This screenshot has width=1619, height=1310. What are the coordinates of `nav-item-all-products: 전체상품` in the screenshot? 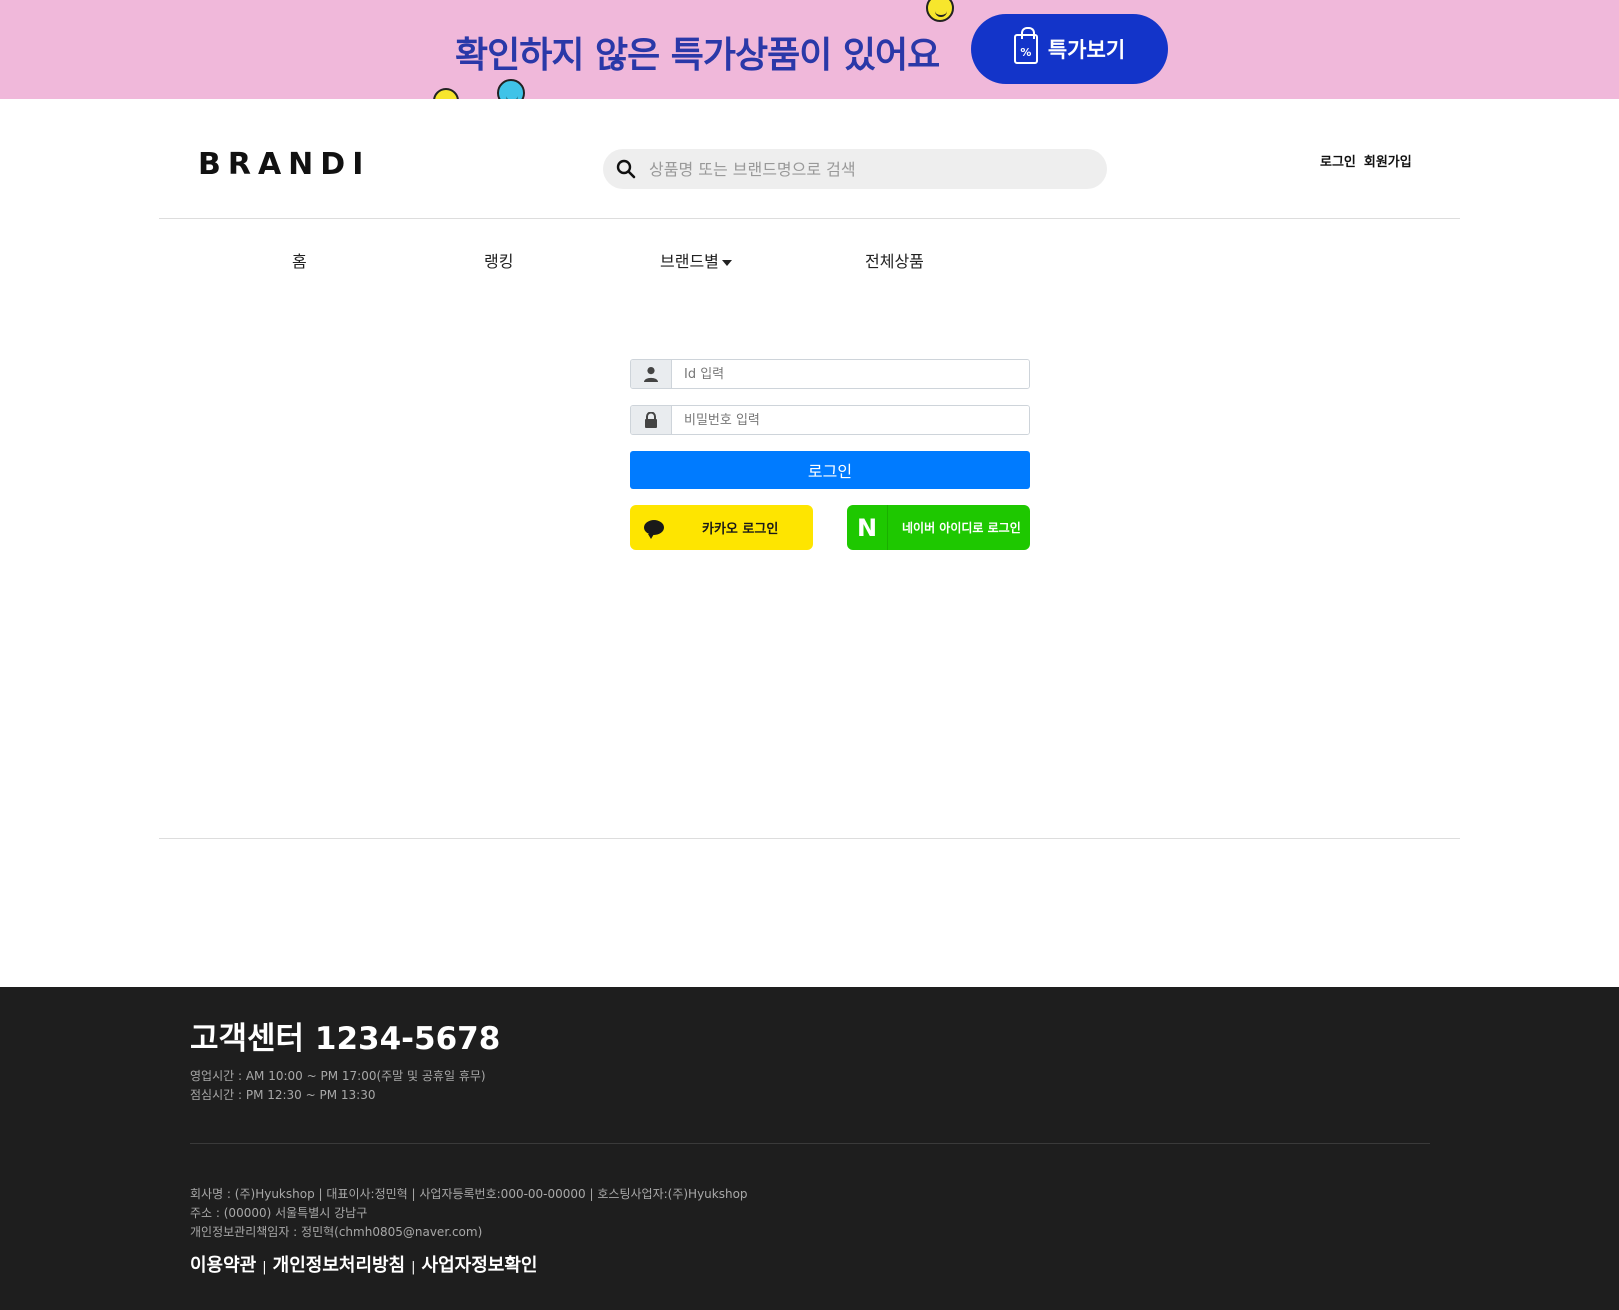 It's located at (894, 260).